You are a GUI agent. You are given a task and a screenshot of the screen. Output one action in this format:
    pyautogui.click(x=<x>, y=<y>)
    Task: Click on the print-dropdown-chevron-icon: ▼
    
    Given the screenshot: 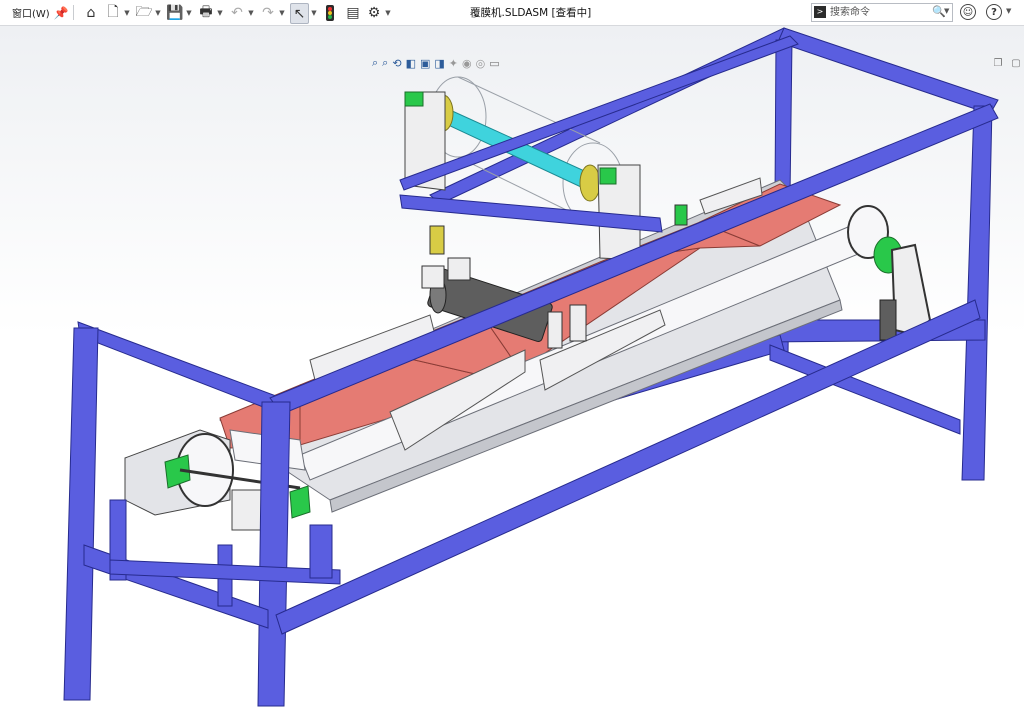 What is the action you would take?
    pyautogui.click(x=220, y=12)
    